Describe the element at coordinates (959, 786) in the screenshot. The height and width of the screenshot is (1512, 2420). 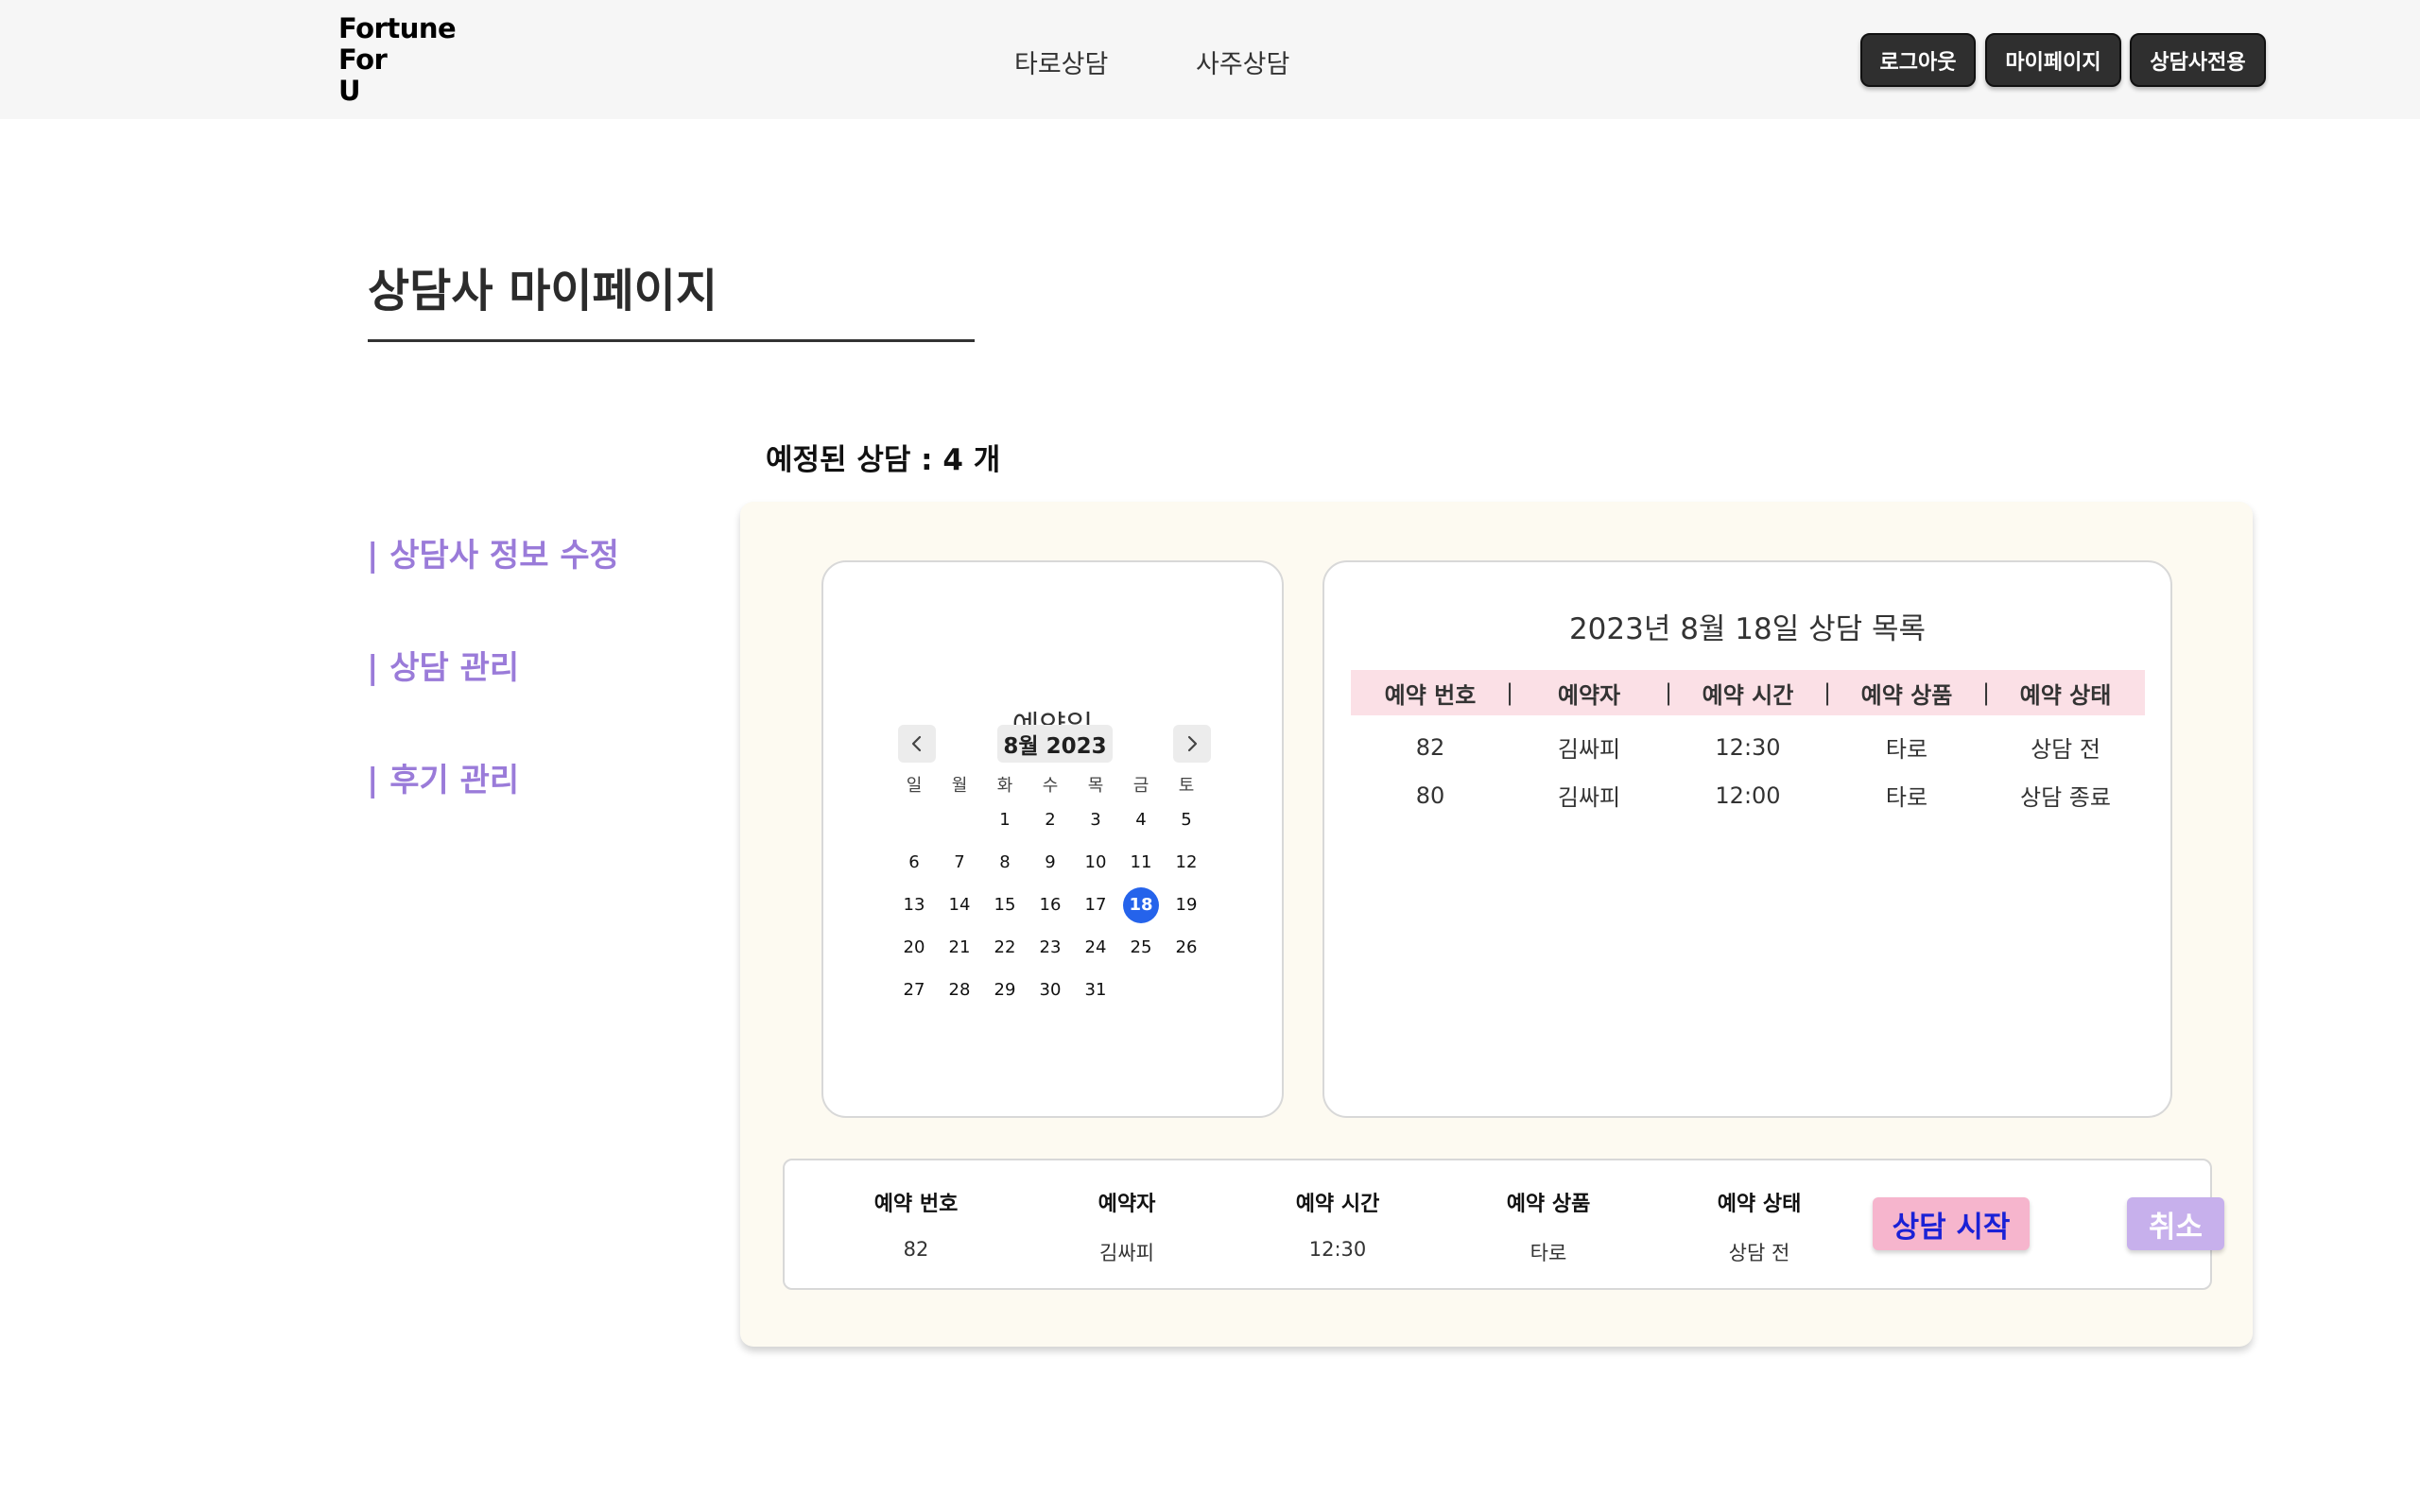
I see `weekday-mon: 월` at that location.